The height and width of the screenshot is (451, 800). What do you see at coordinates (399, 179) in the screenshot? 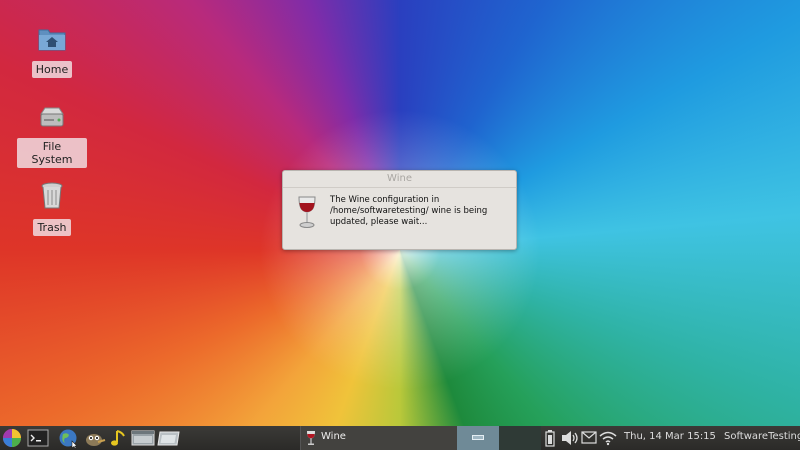
I see `dialog-title: Wine` at bounding box center [399, 179].